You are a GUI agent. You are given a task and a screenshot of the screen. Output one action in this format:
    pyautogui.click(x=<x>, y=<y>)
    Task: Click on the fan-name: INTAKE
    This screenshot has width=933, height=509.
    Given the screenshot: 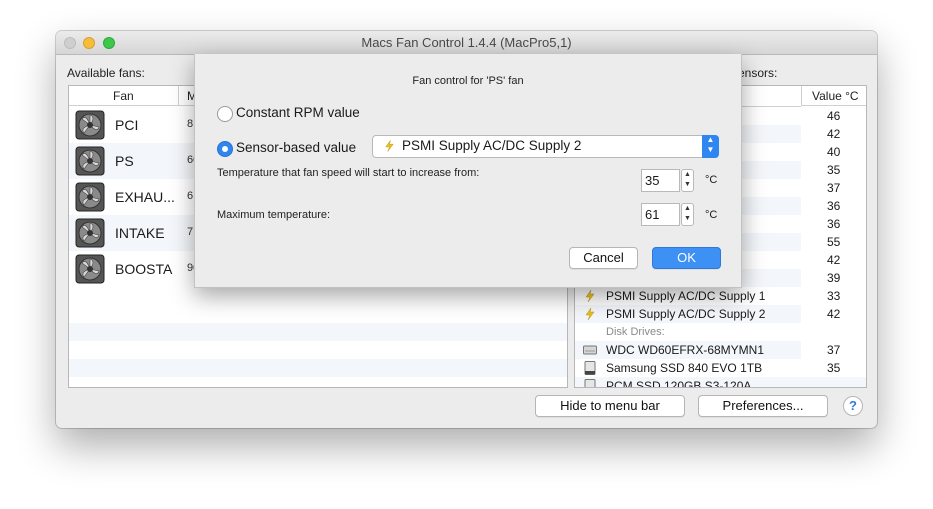 What is the action you would take?
    pyautogui.click(x=140, y=233)
    